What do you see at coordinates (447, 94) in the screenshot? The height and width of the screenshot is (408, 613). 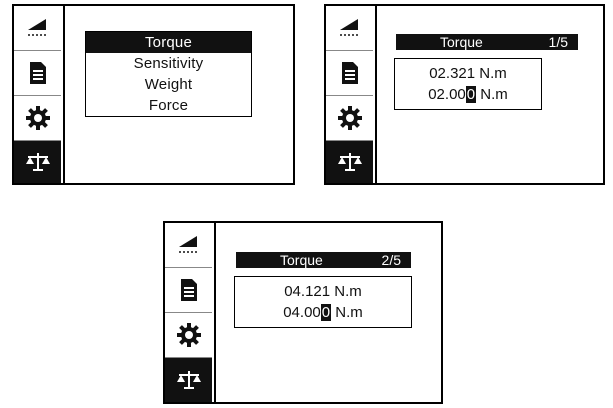 I see `set-value: 02.00` at bounding box center [447, 94].